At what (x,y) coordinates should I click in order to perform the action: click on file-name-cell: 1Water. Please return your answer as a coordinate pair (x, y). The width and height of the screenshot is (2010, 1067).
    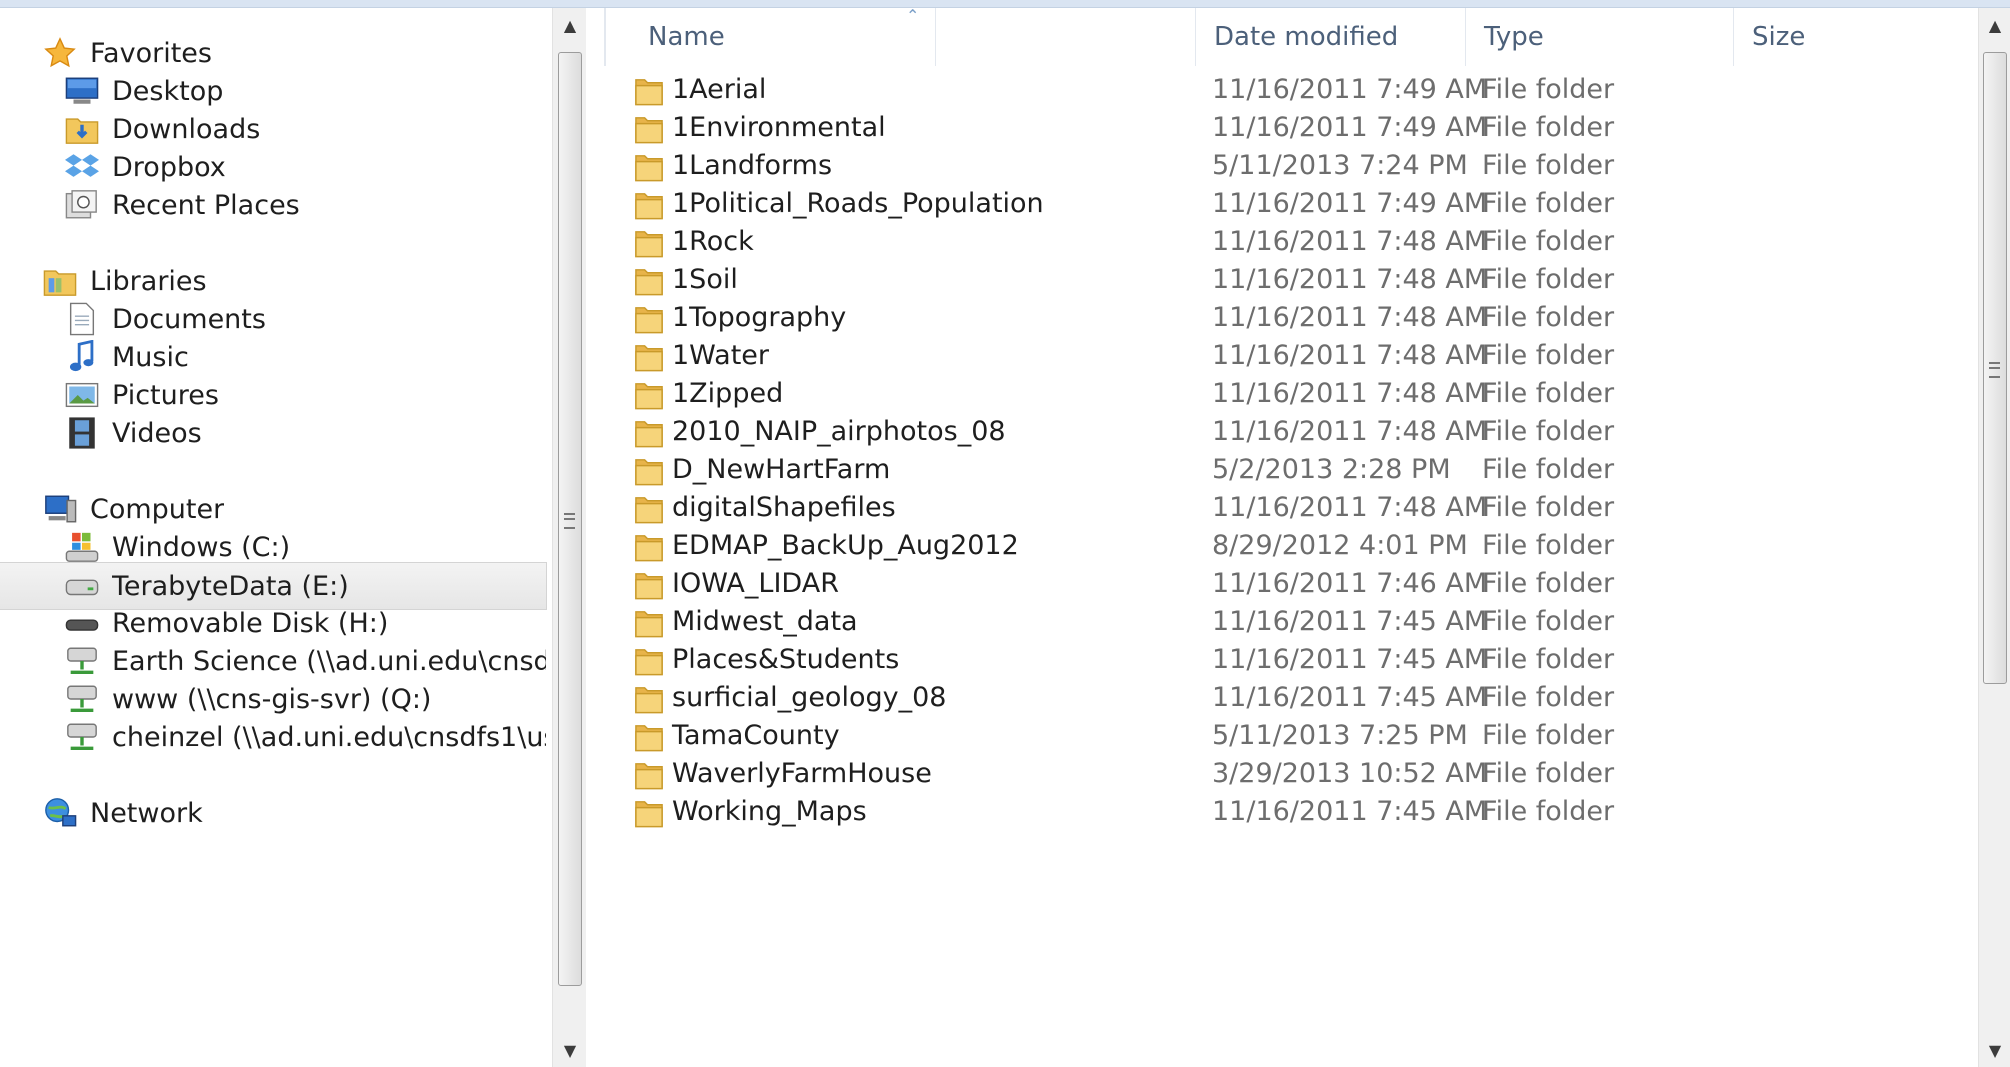
    Looking at the image, I should click on (700, 355).